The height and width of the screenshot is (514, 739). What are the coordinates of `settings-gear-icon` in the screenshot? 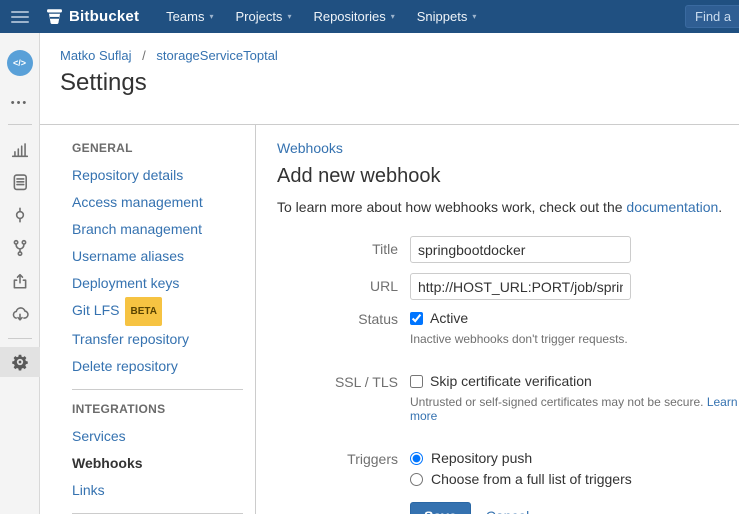 It's located at (20, 362).